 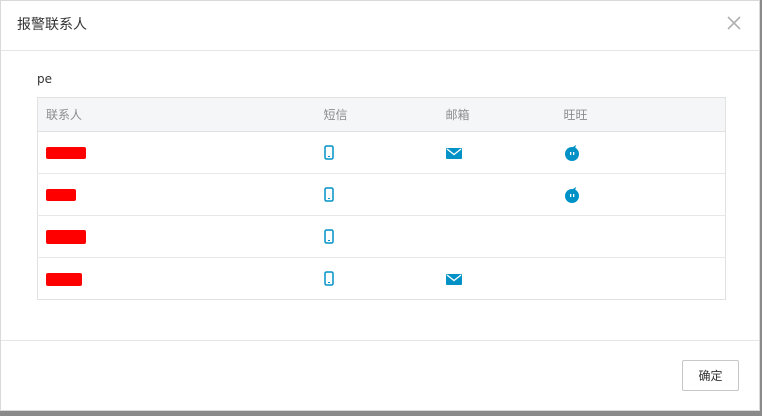 What do you see at coordinates (640, 114) in the screenshot?
I see `column-header-wangwang: 旺旺` at bounding box center [640, 114].